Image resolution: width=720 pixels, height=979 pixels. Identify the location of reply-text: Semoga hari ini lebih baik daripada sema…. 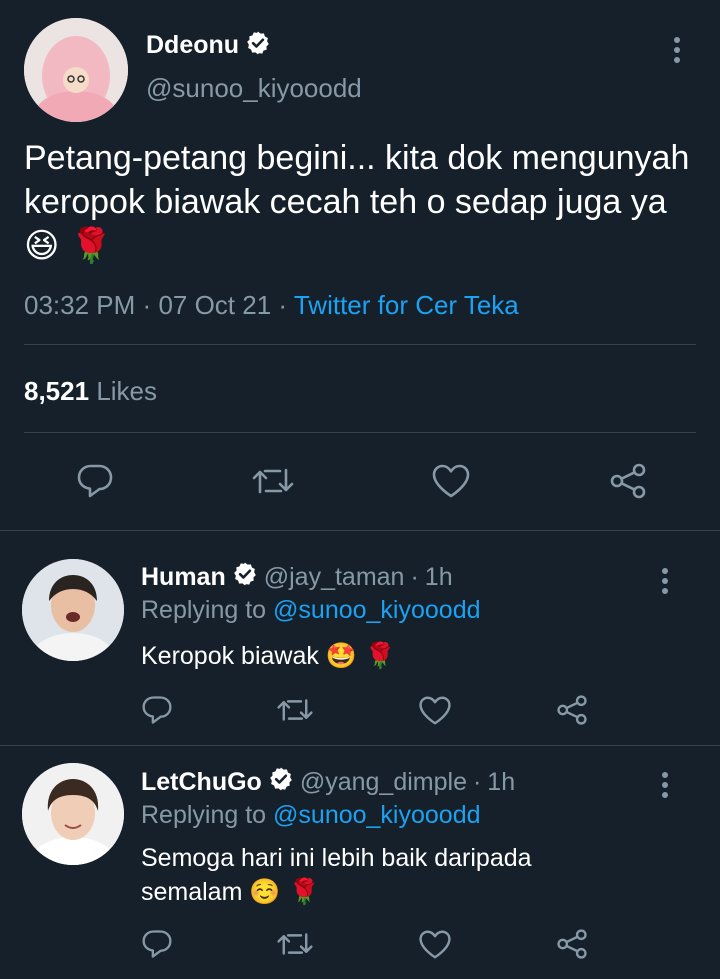
(371, 875).